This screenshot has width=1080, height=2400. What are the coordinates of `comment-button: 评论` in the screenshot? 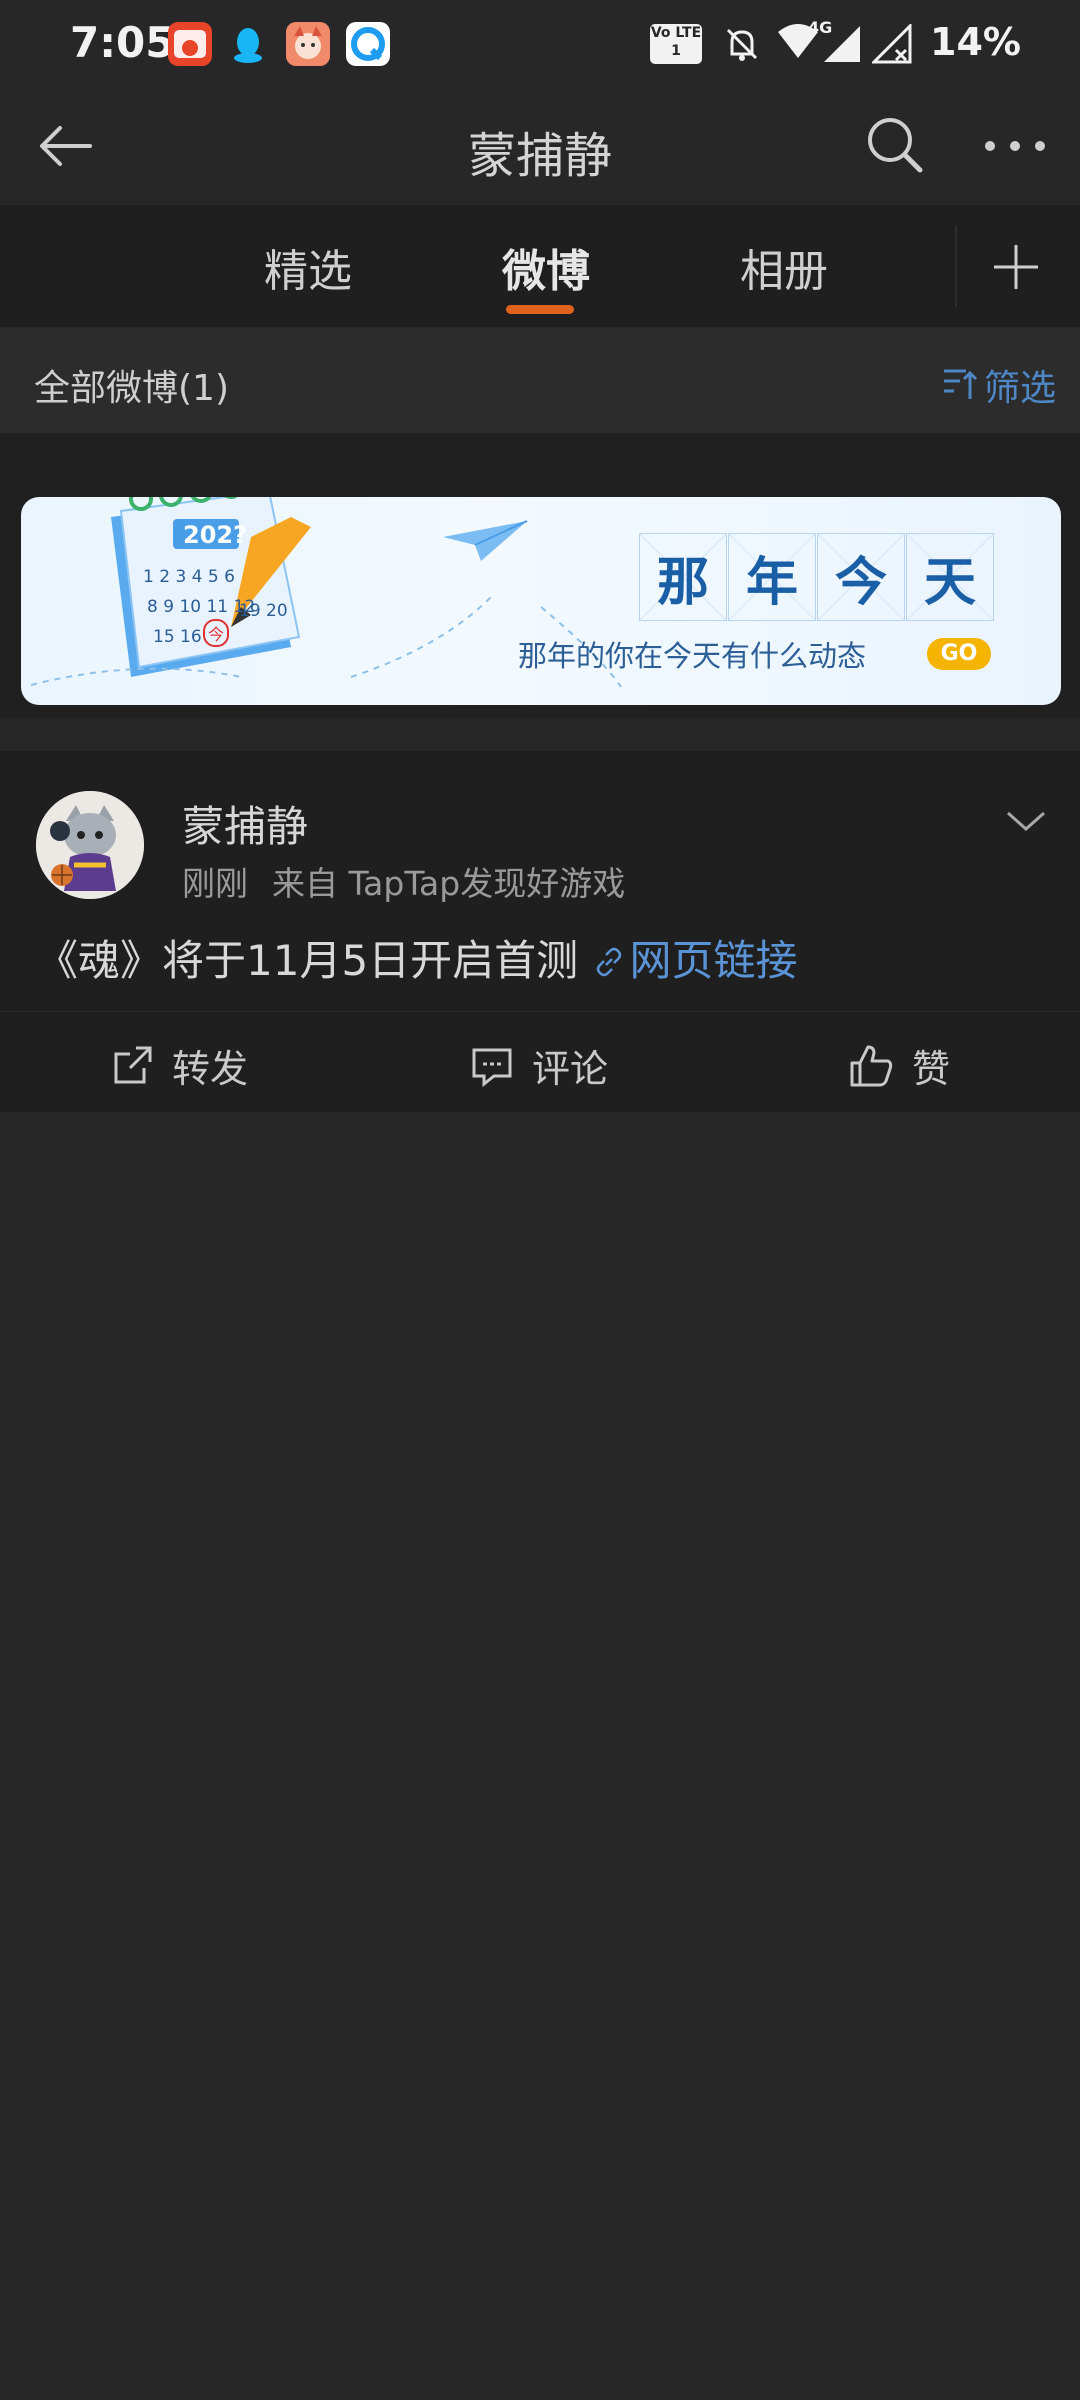 It's located at (539, 1065).